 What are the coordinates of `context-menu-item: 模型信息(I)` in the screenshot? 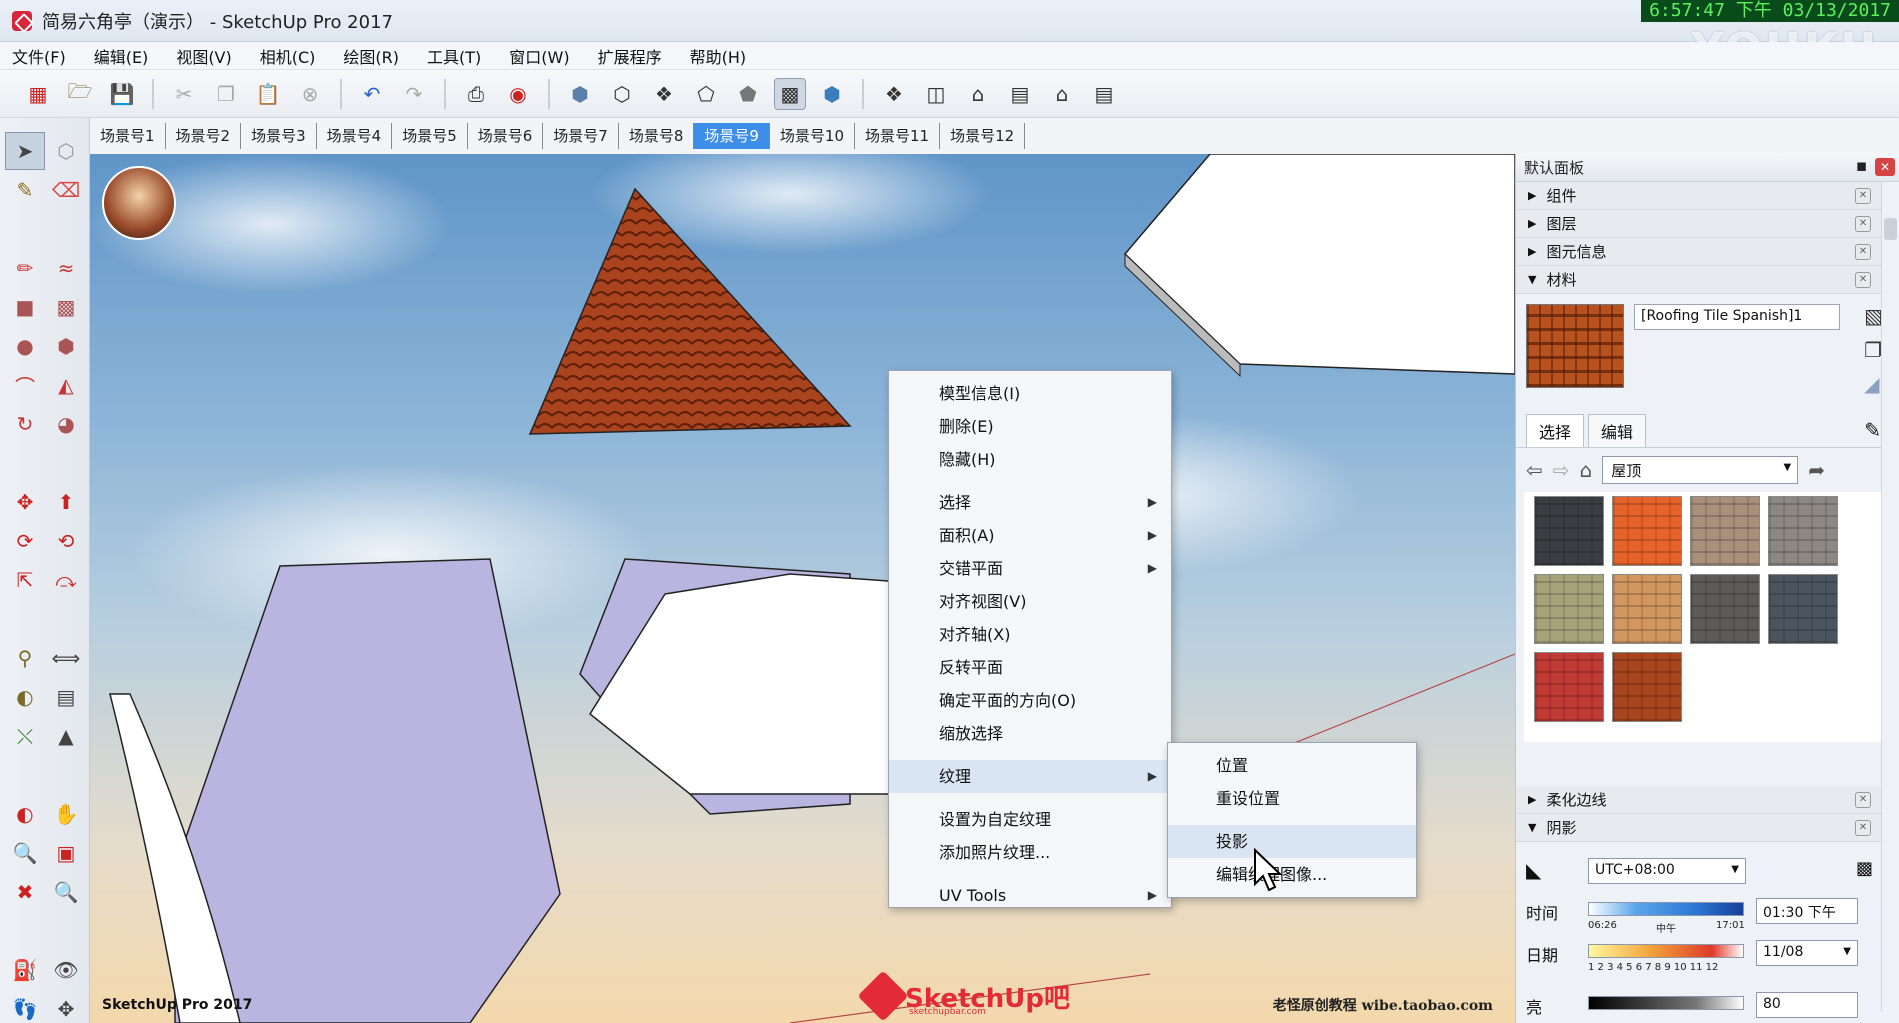 It's located at (1030, 393).